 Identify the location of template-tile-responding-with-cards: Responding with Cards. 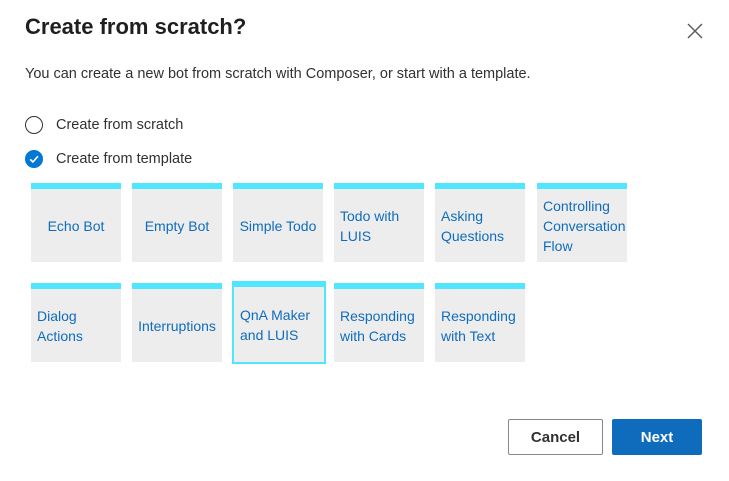
(379, 322).